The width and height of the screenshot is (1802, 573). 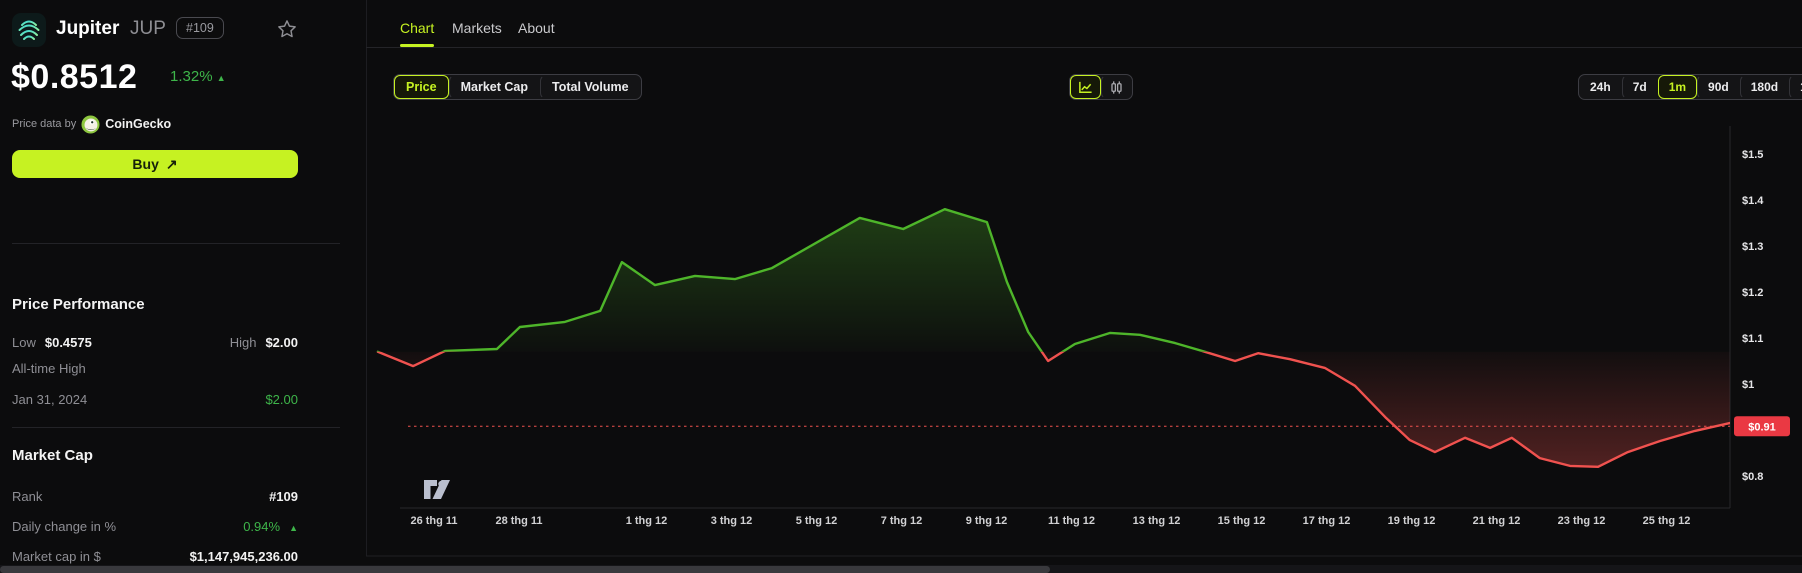 What do you see at coordinates (647, 521) in the screenshot?
I see `x-axis-tick-label: 1 thg 12` at bounding box center [647, 521].